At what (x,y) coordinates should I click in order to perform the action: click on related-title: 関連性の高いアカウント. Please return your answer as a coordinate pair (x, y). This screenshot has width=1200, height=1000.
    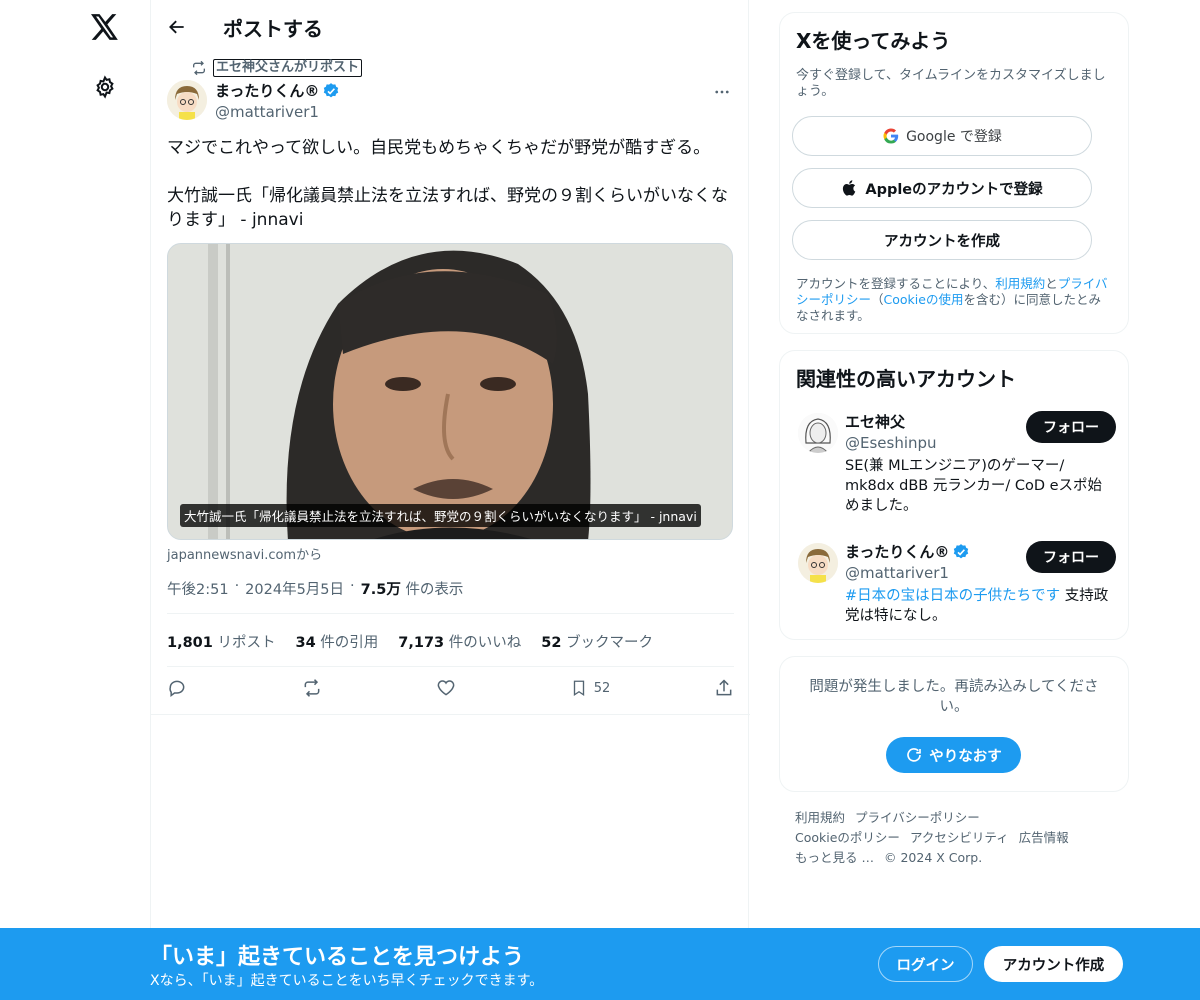
    Looking at the image, I should click on (906, 379).